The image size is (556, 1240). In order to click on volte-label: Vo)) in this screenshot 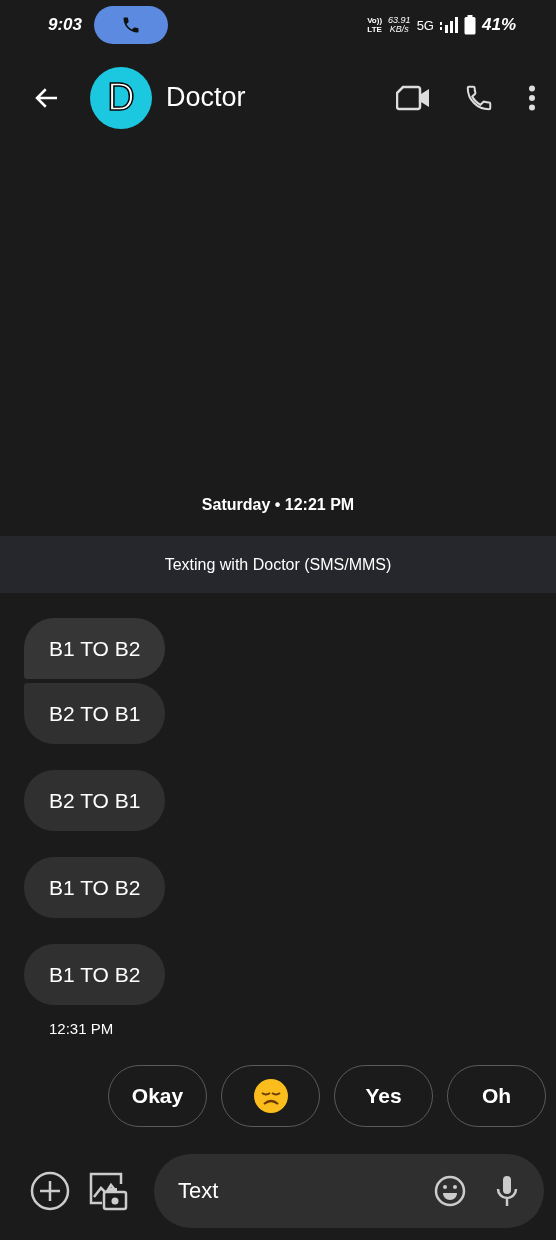, I will do `click(375, 20)`.